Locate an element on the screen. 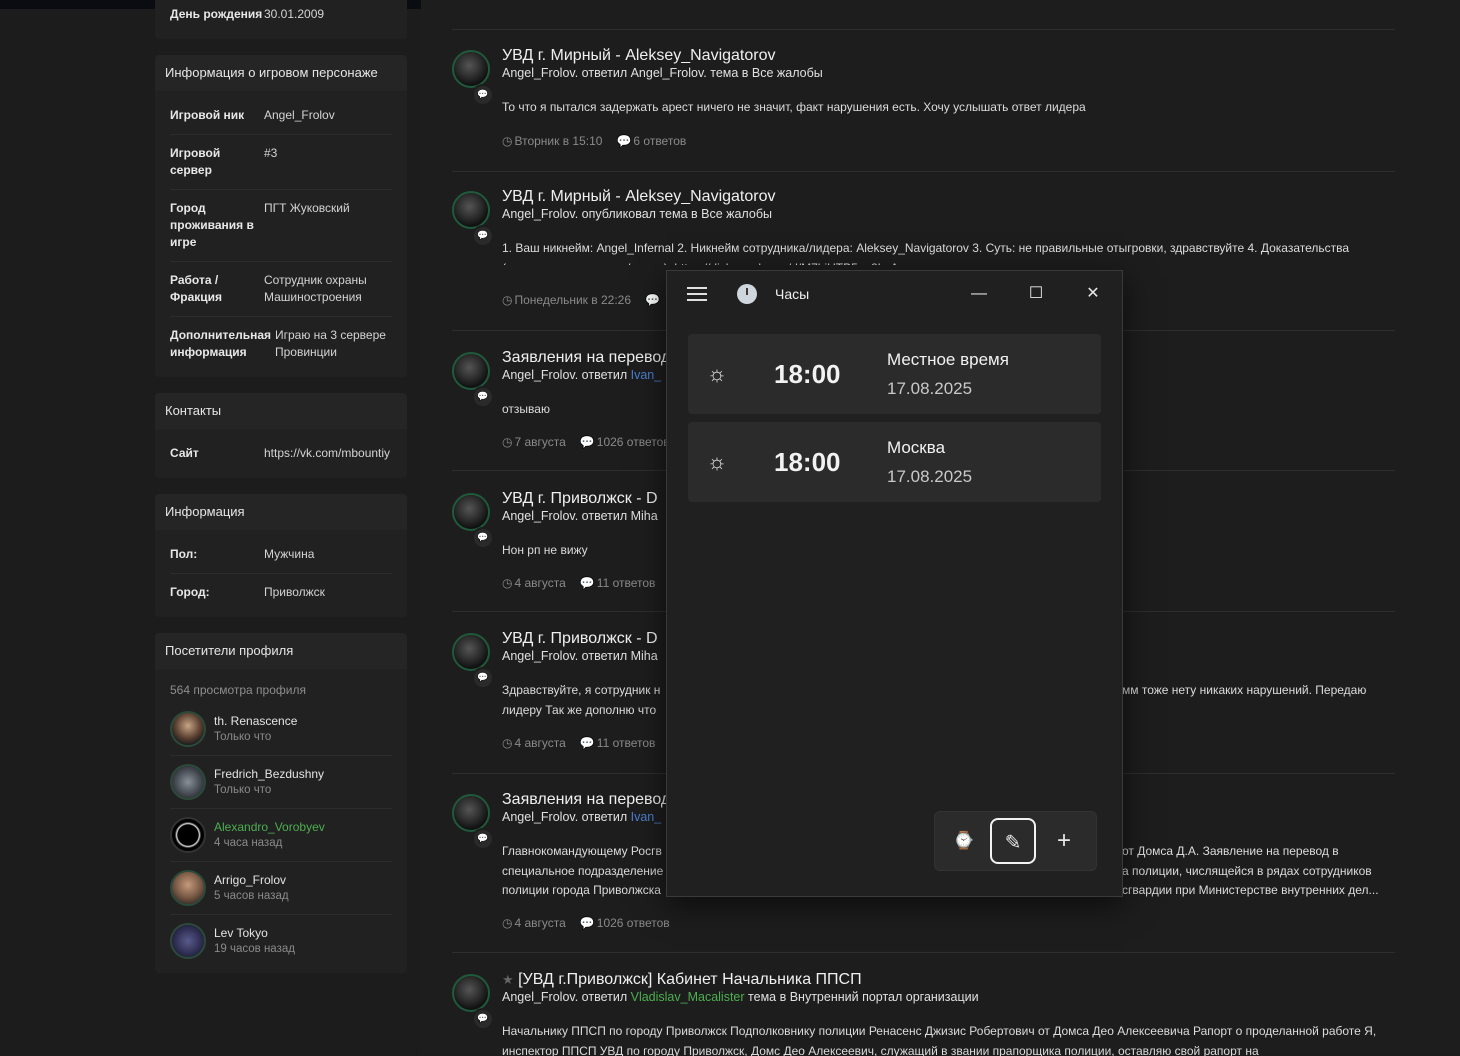 Image resolution: width=1460 pixels, height=1056 pixels. visitor-item: Arrigo_Frolov 5 часов назад is located at coordinates (281, 888).